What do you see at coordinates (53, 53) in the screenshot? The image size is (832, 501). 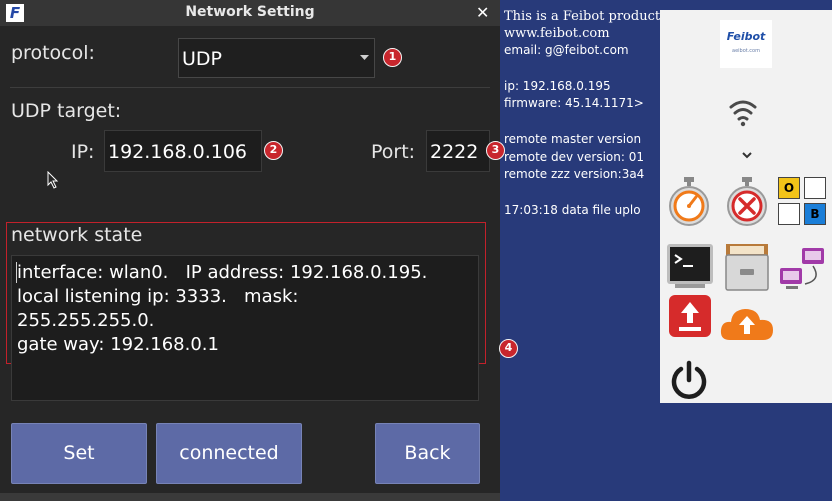 I see `protocol-label: protocol:` at bounding box center [53, 53].